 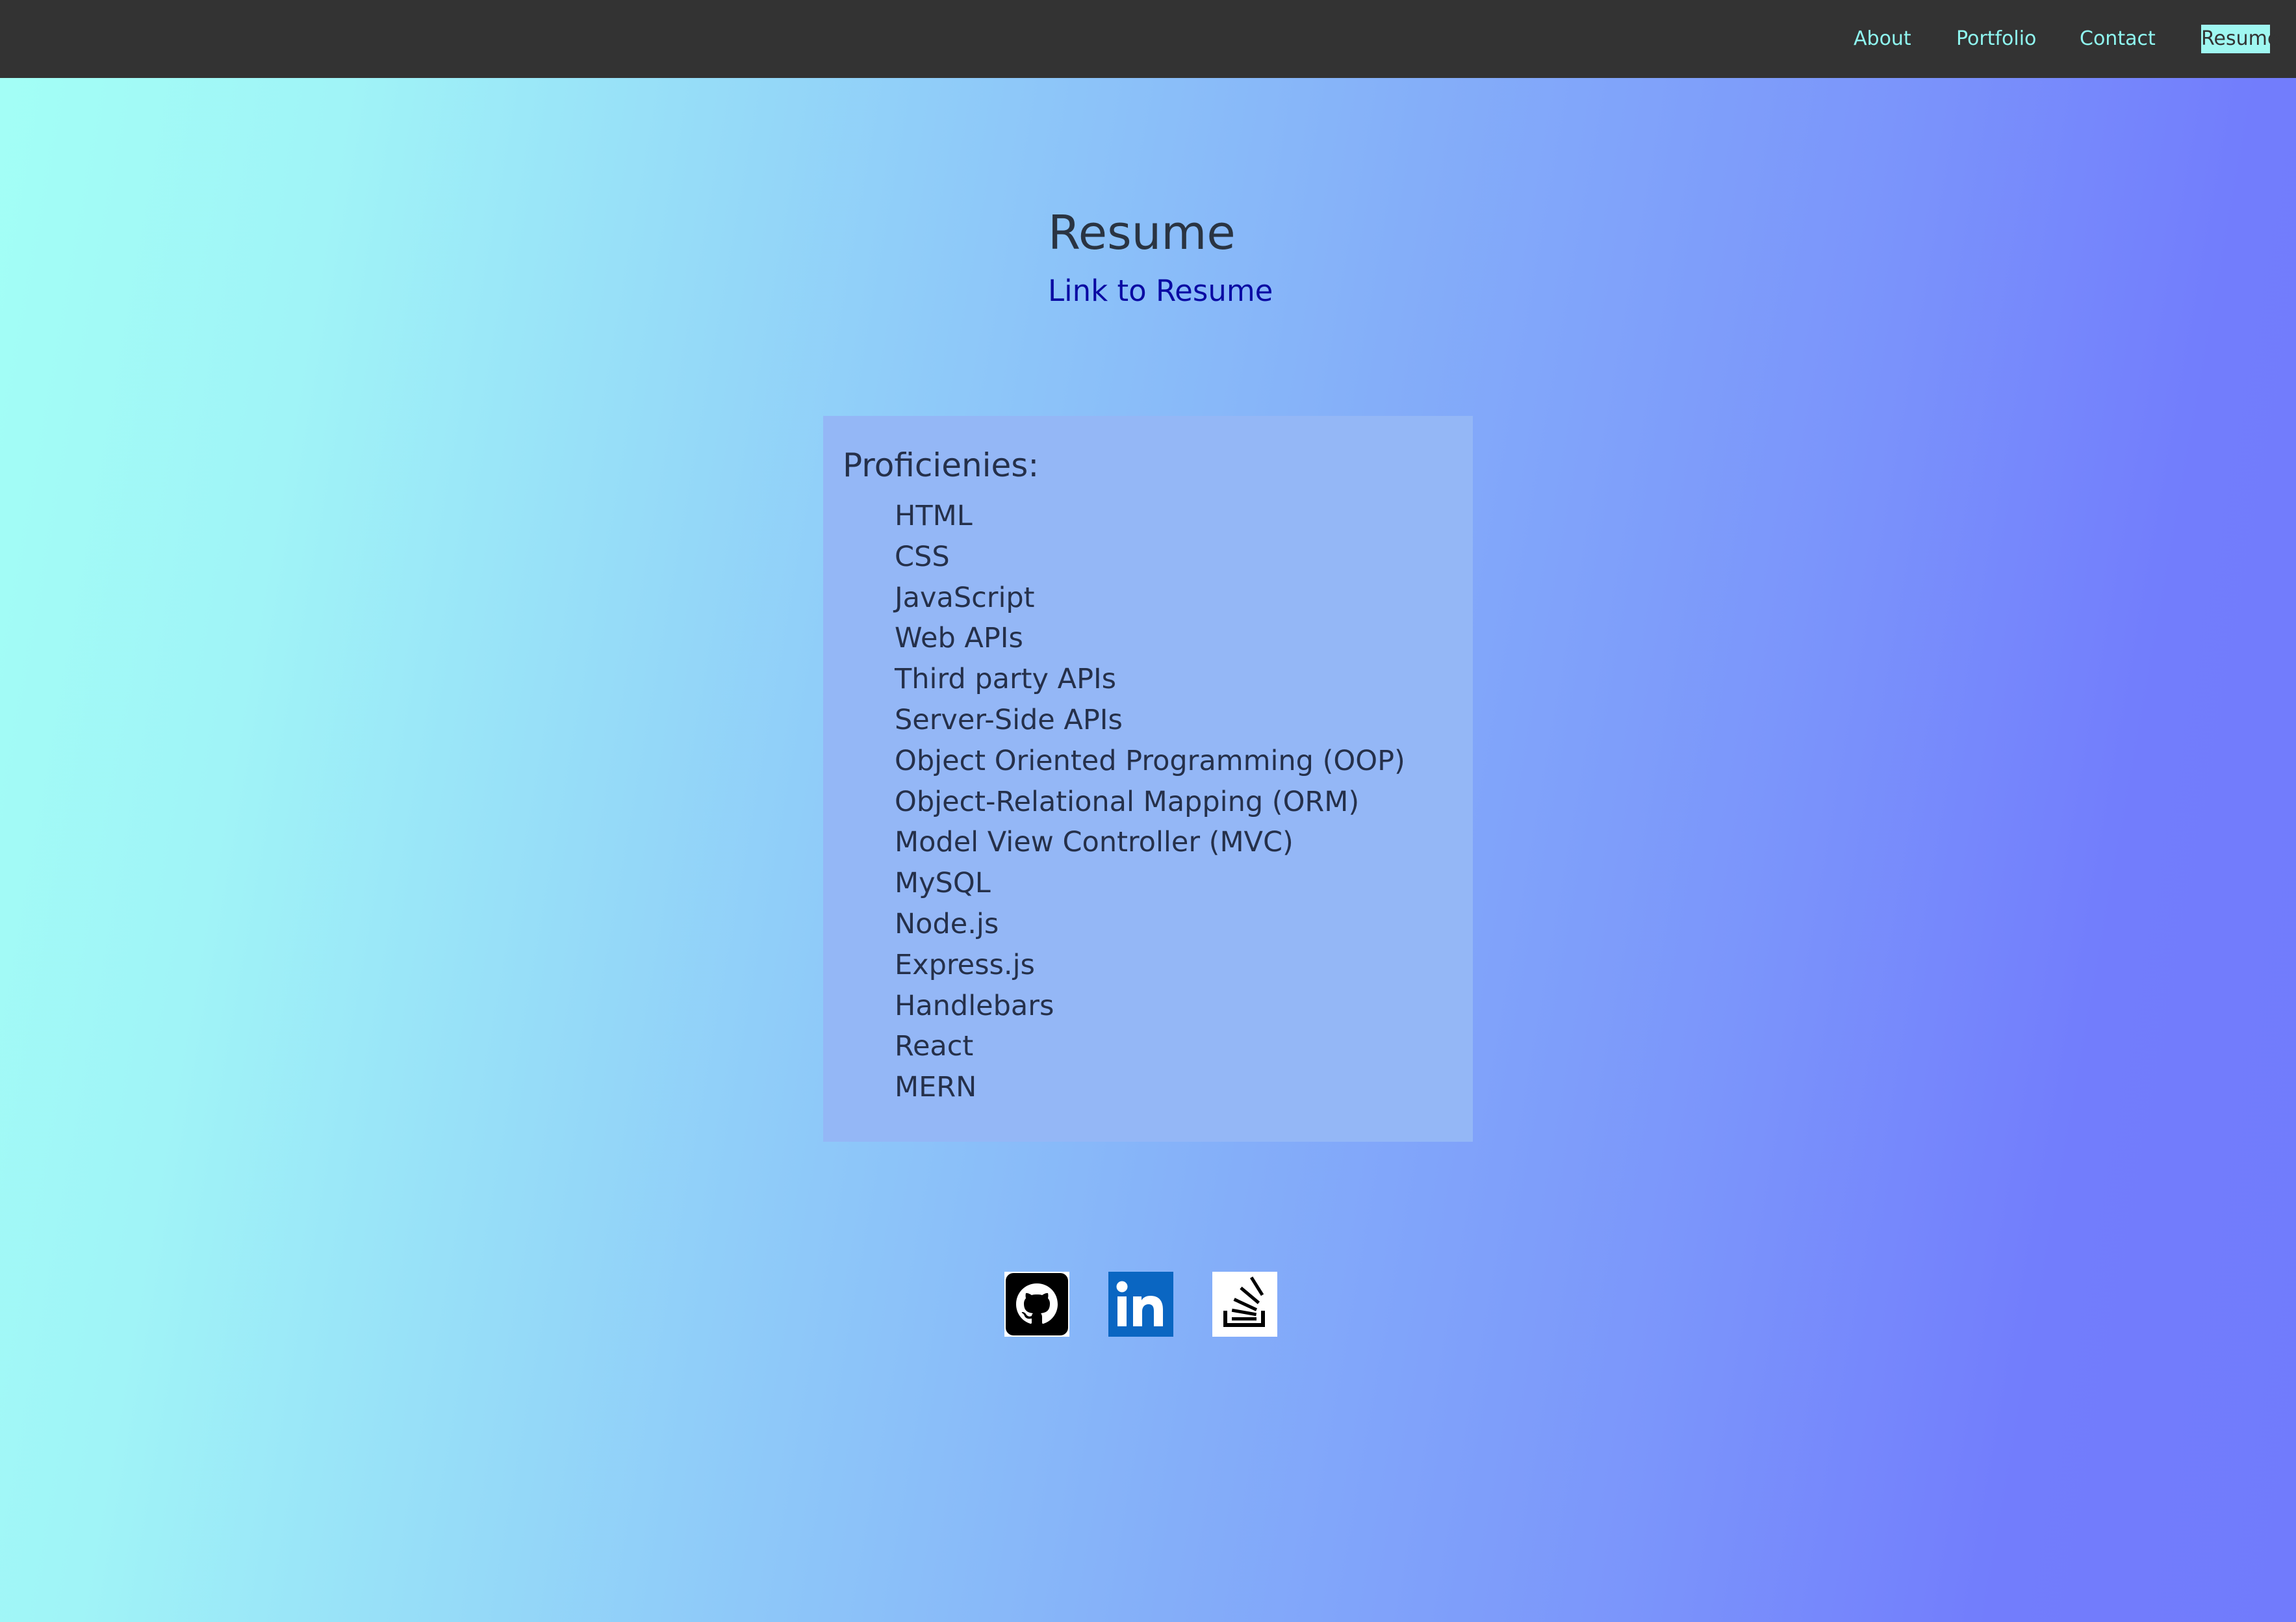 I want to click on skill-item: Web APIs, so click(x=959, y=638).